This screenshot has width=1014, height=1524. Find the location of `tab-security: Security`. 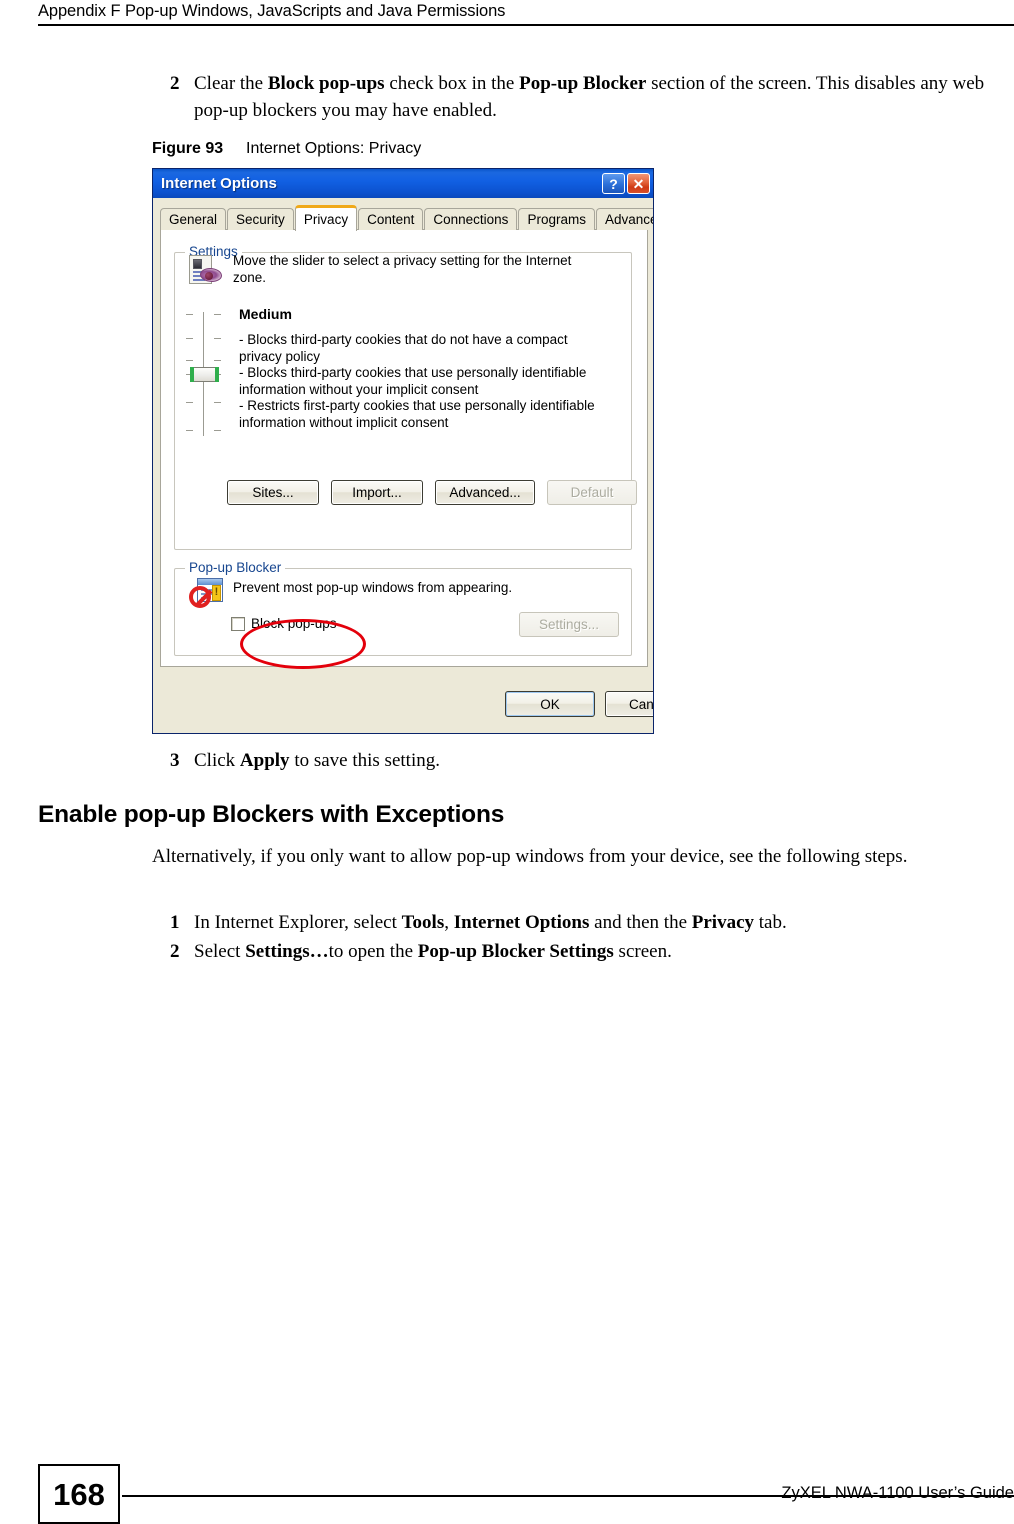

tab-security: Security is located at coordinates (260, 219).